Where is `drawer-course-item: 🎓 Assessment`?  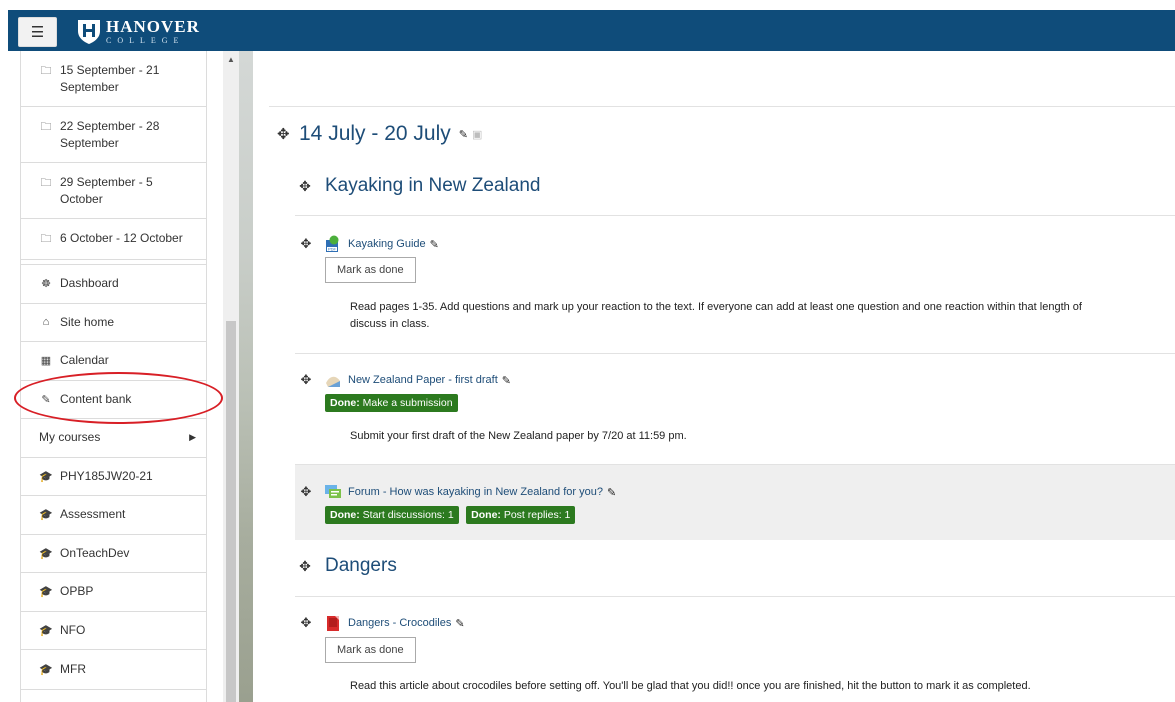
drawer-course-item: 🎓 Assessment is located at coordinates (113, 515).